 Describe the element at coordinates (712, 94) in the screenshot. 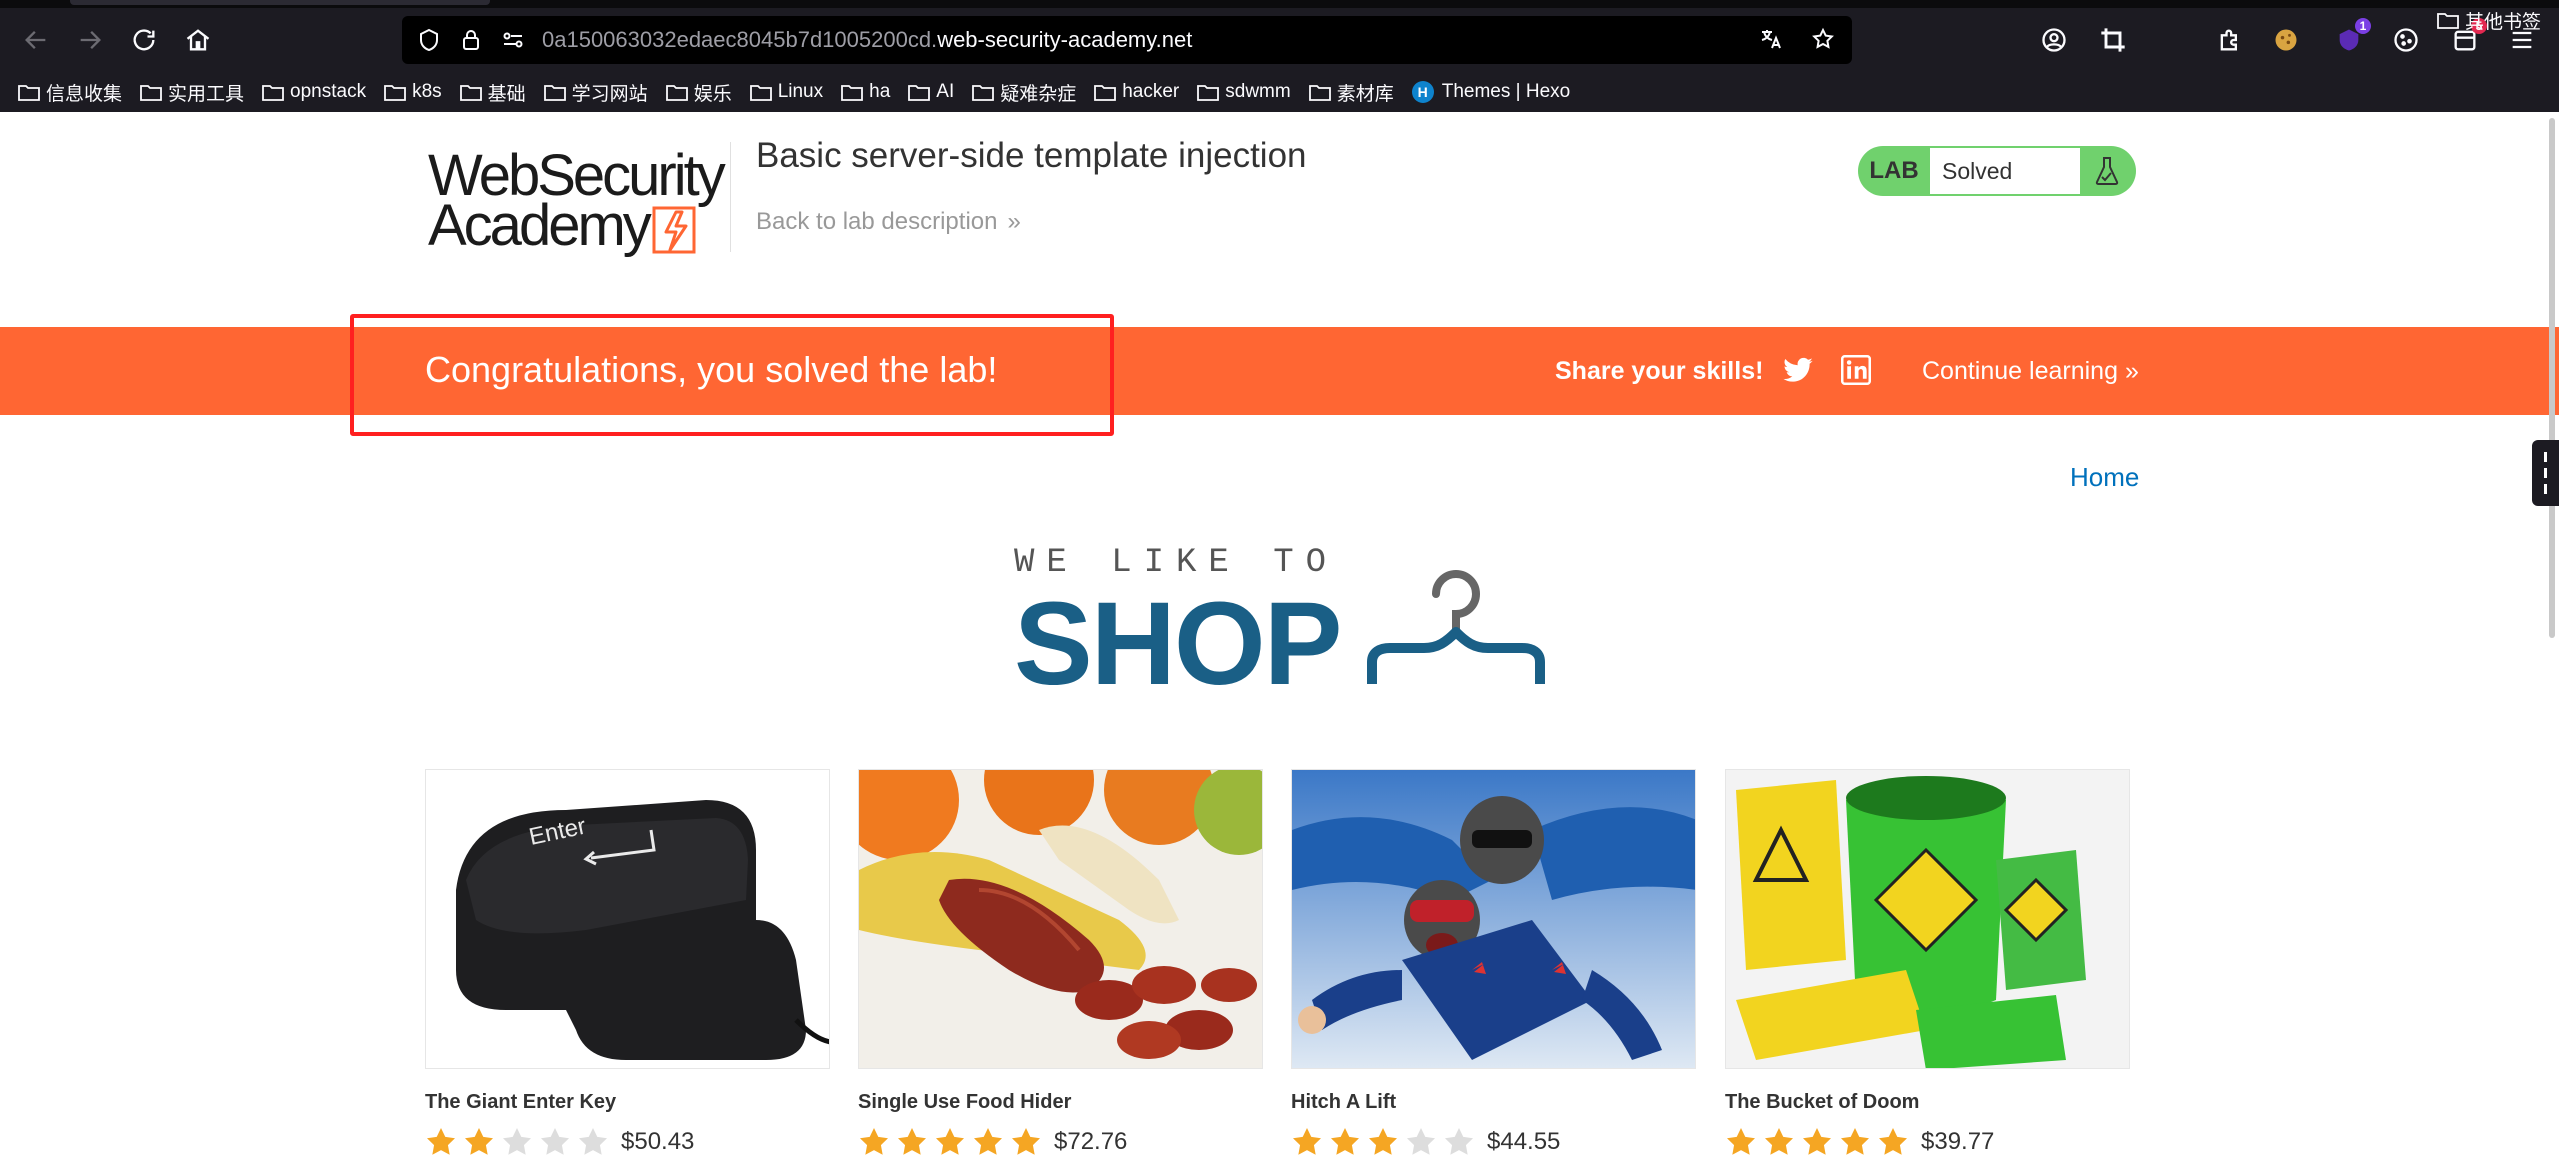

I see `bookmark-label: 娱乐` at that location.